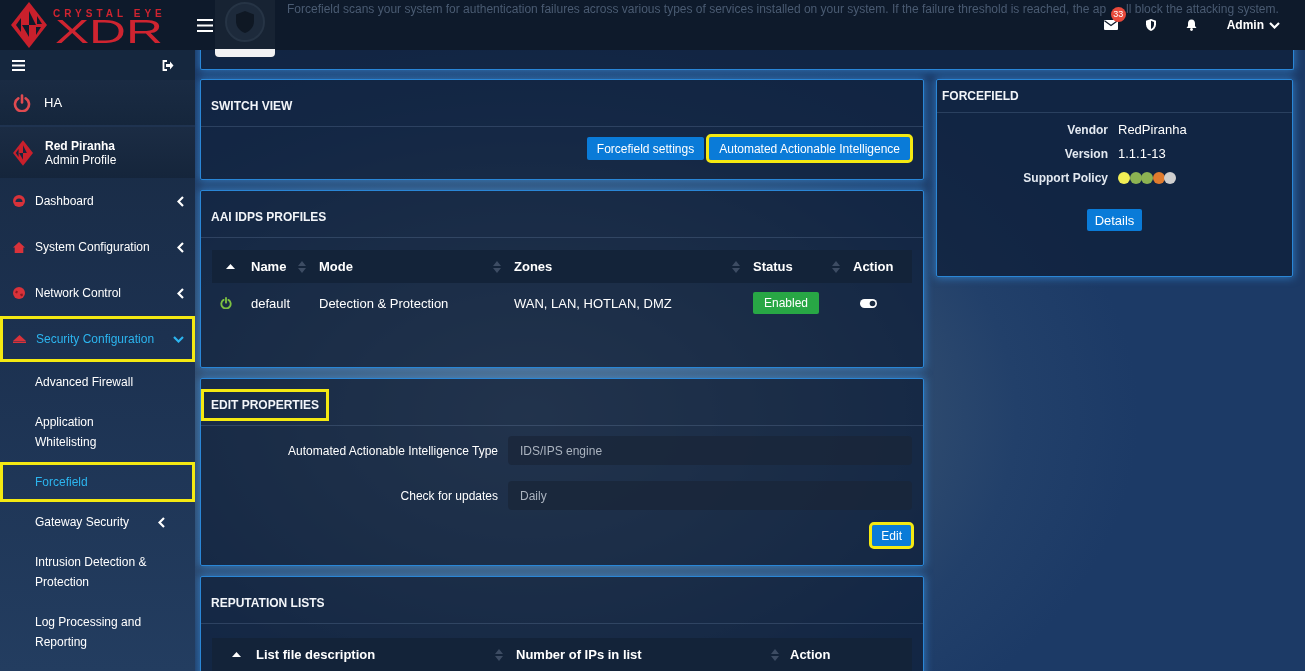 The image size is (1305, 671). Describe the element at coordinates (97, 632) in the screenshot. I see `sidebar-subitem: Log Processing and Reporting` at that location.